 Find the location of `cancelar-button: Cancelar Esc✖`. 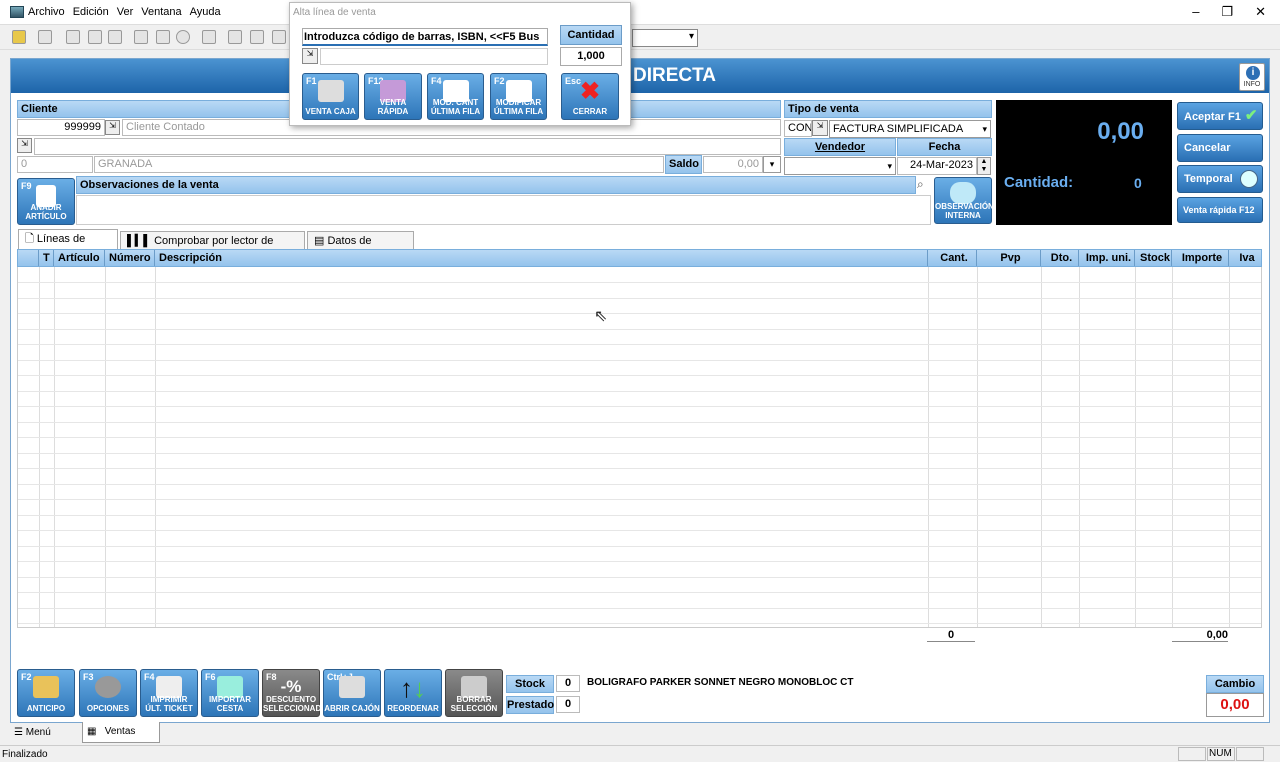

cancelar-button: Cancelar Esc✖ is located at coordinates (1220, 157).